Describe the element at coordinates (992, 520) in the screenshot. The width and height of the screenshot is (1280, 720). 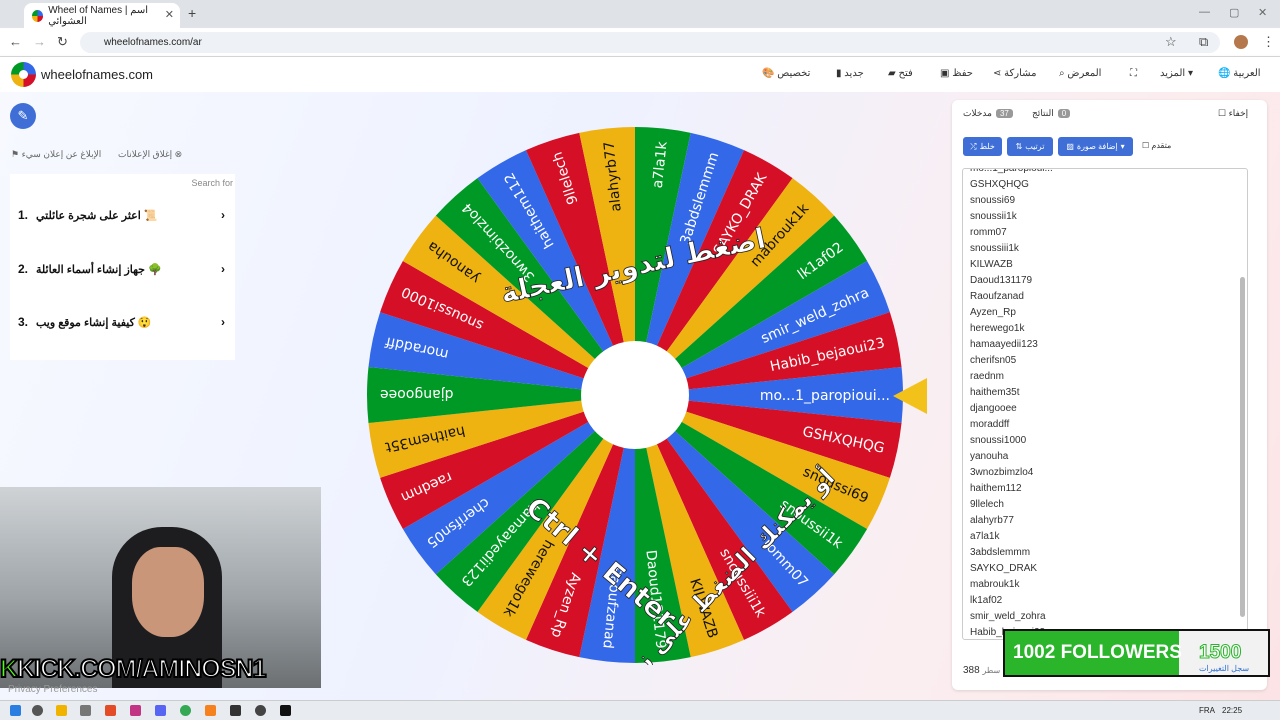
I see `entry-line: alahyrb77` at that location.